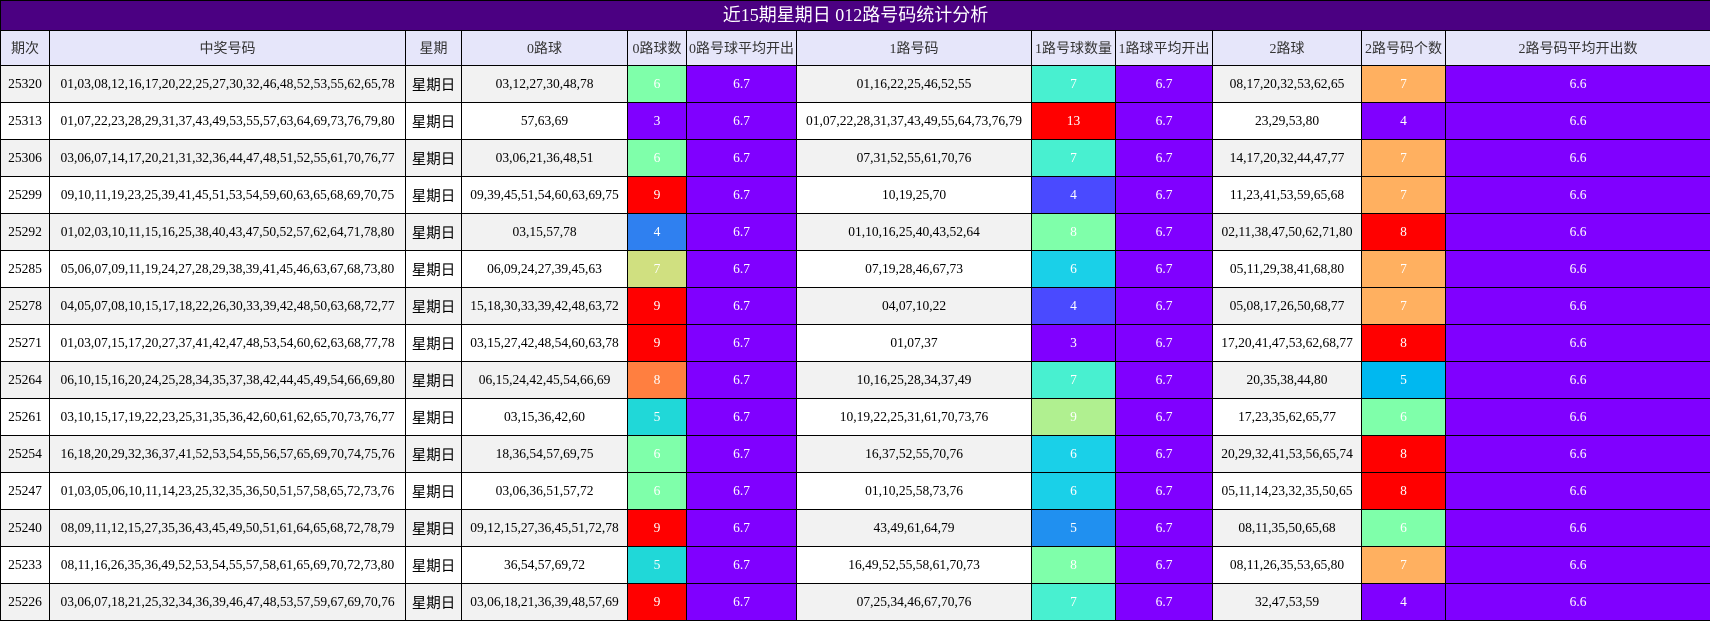 The width and height of the screenshot is (1710, 621). What do you see at coordinates (25, 343) in the screenshot?
I see `issue-cell: 25271` at bounding box center [25, 343].